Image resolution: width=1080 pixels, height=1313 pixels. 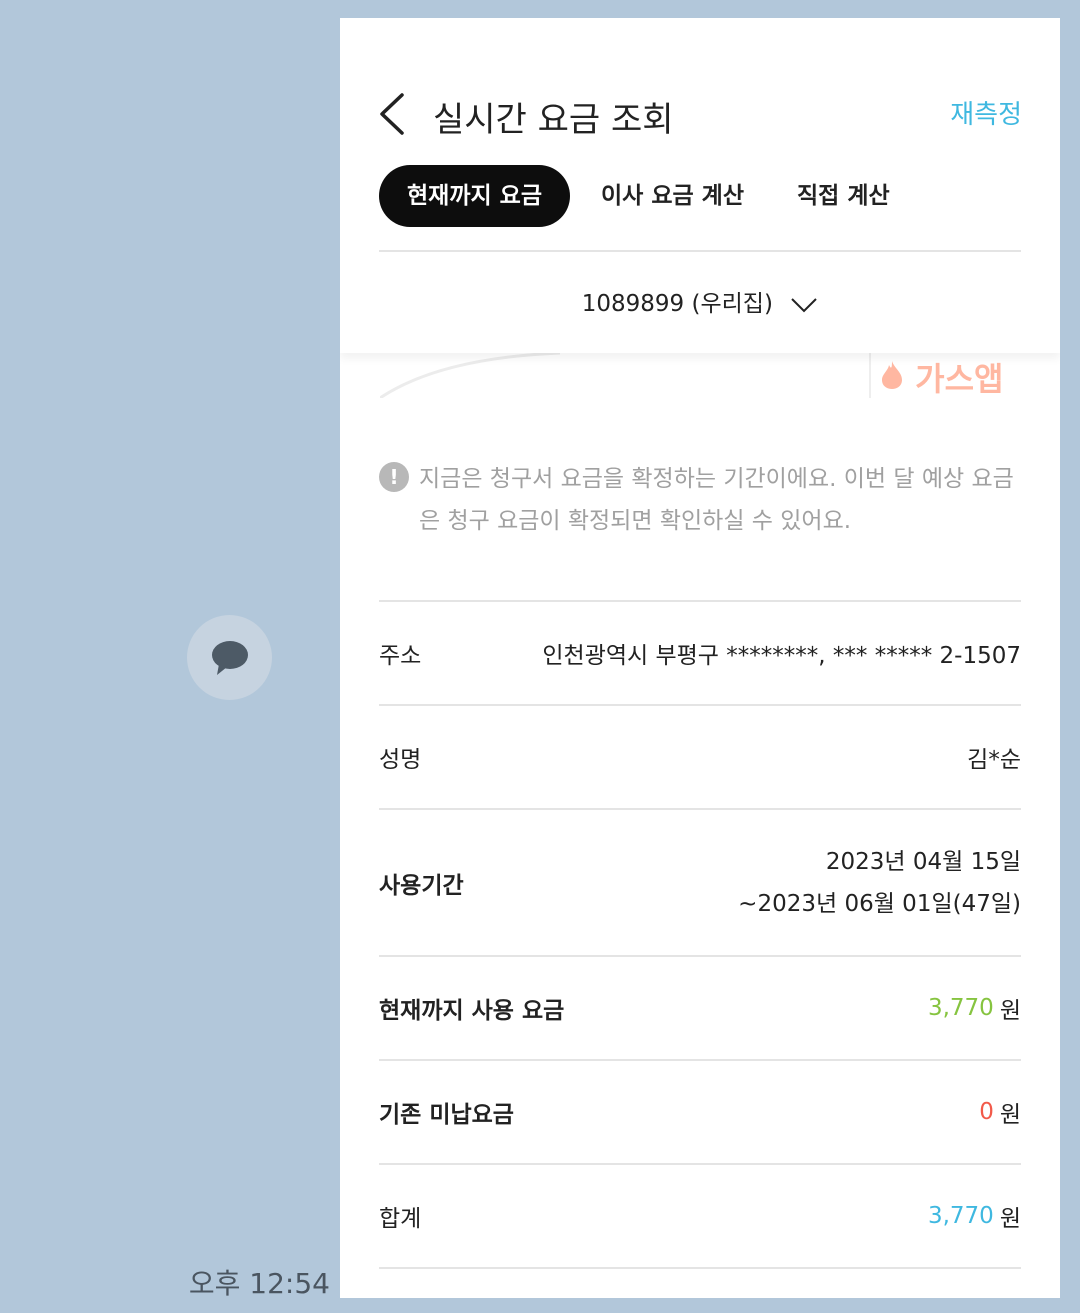 I want to click on back-button, so click(x=396, y=114).